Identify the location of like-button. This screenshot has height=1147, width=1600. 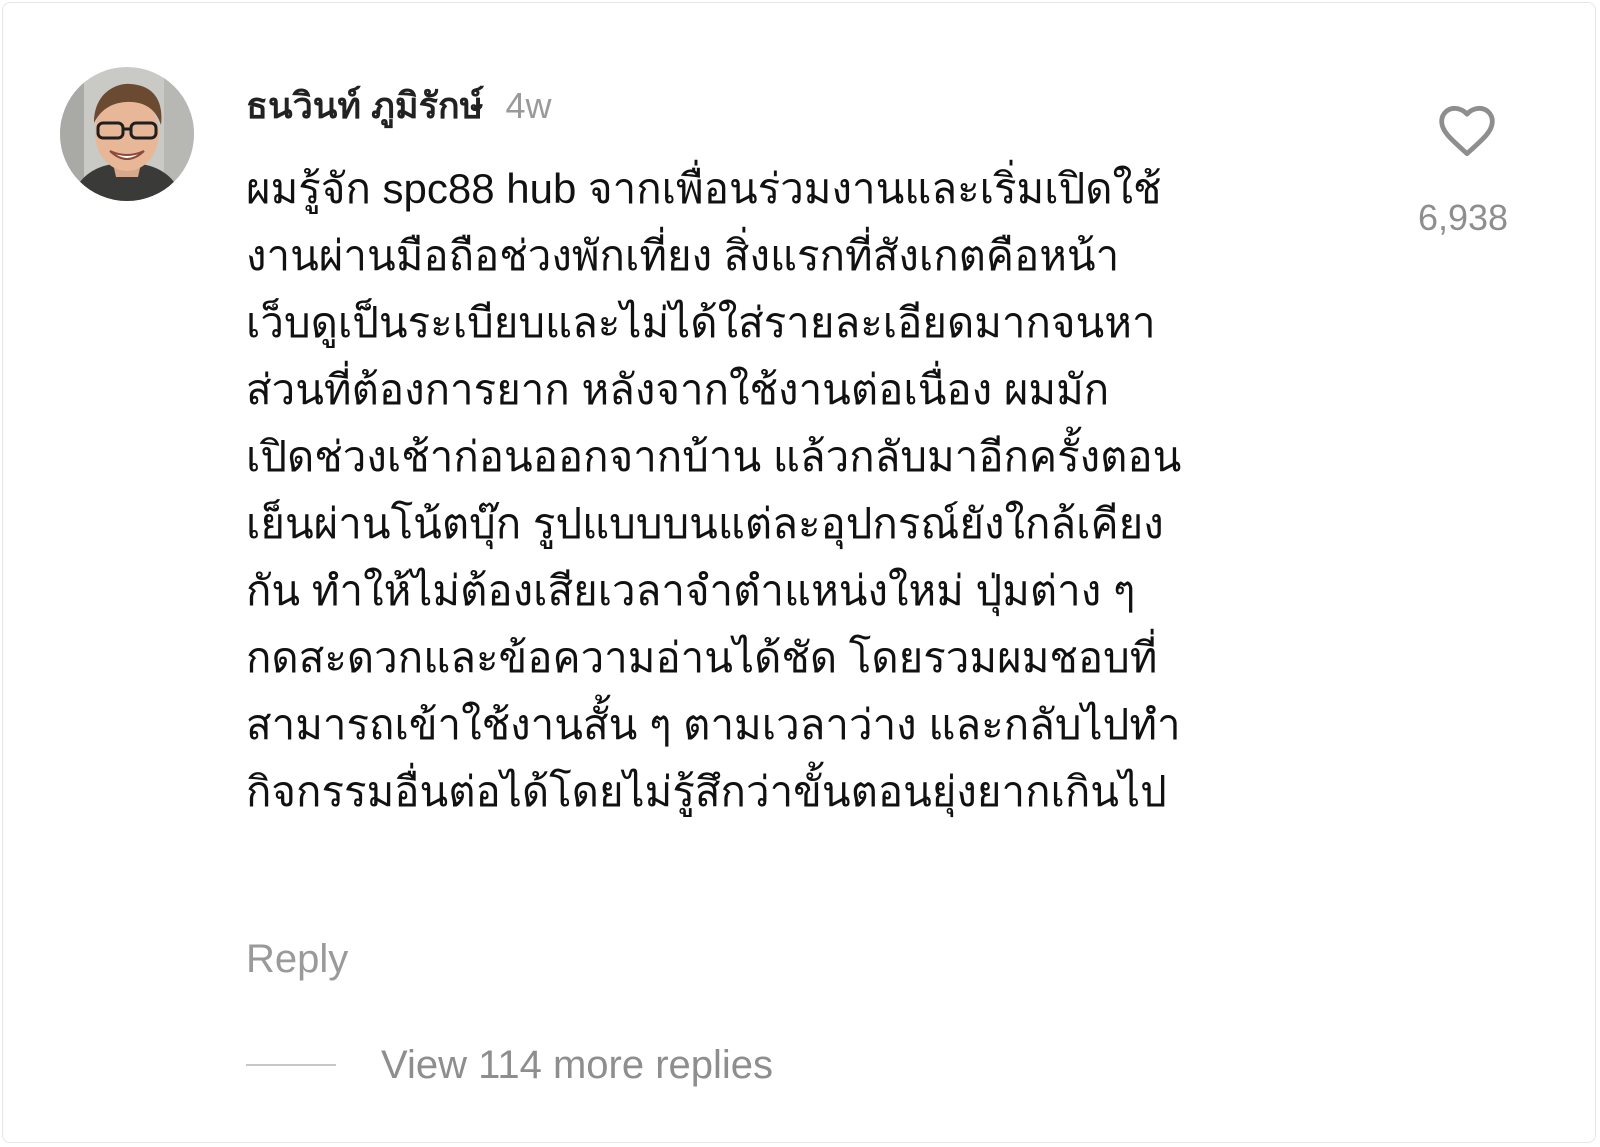
(1467, 131).